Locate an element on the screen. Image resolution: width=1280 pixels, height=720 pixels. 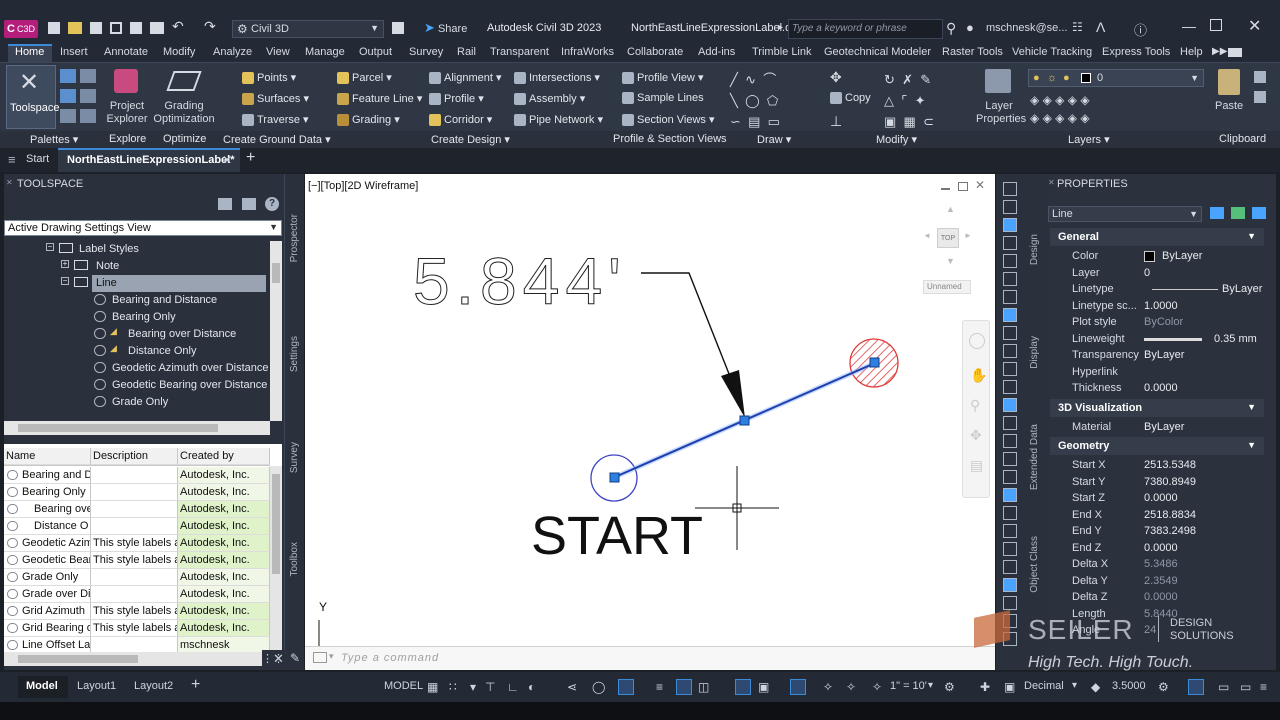
alignment-menu: Alignment ▾ is located at coordinates (465, 78).